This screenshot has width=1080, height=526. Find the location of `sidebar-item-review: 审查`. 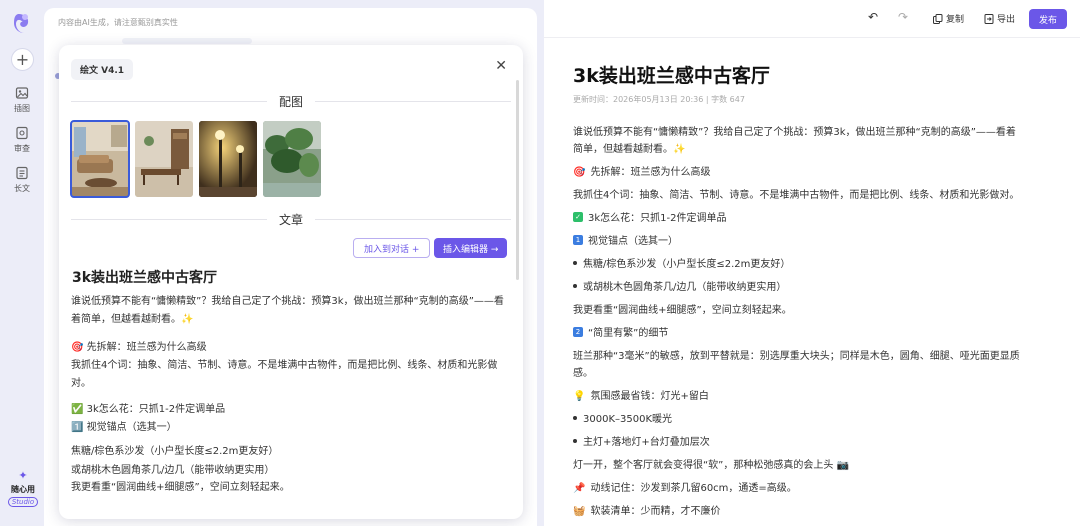

sidebar-item-review: 审查 is located at coordinates (22, 140).